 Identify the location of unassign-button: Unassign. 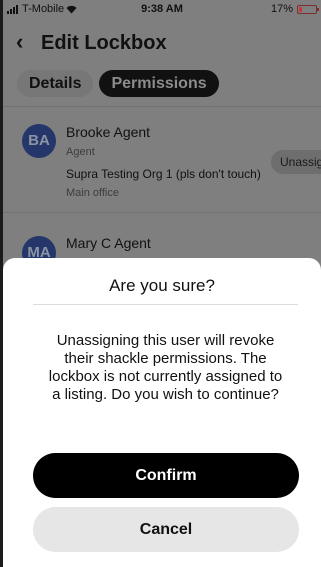
(296, 162).